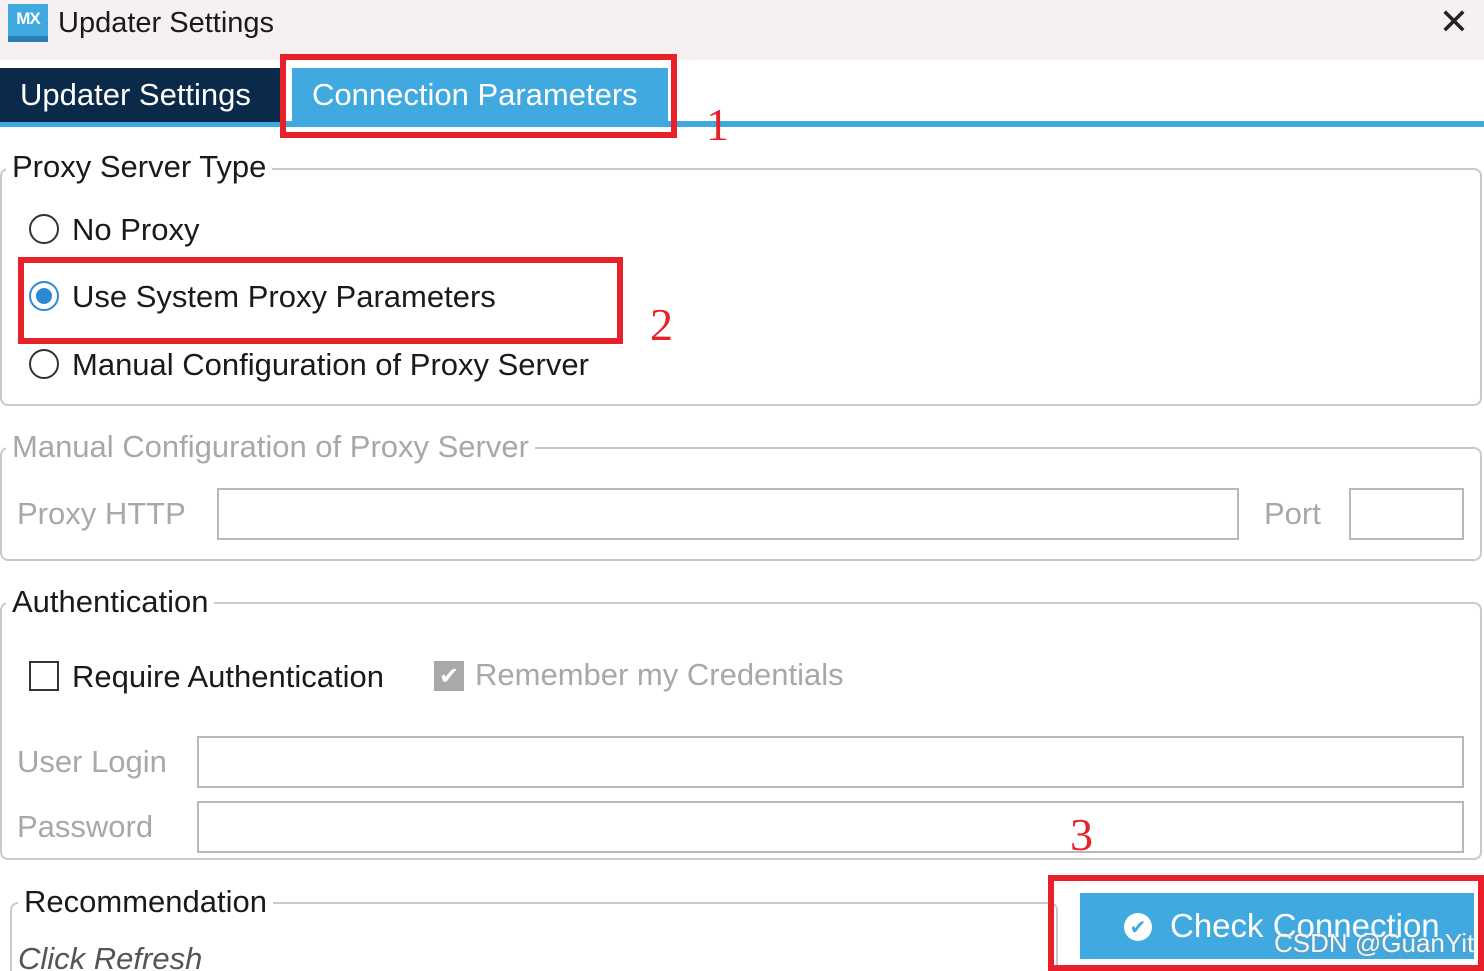  I want to click on remember-credentials-checkbox: ✔, so click(449, 676).